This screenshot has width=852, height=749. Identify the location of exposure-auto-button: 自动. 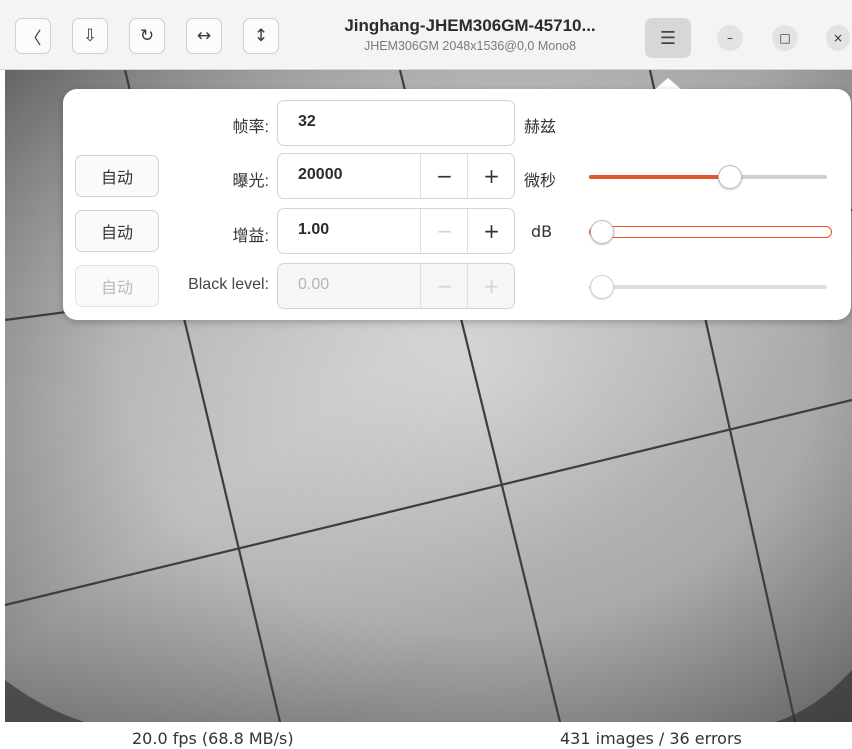
(117, 176).